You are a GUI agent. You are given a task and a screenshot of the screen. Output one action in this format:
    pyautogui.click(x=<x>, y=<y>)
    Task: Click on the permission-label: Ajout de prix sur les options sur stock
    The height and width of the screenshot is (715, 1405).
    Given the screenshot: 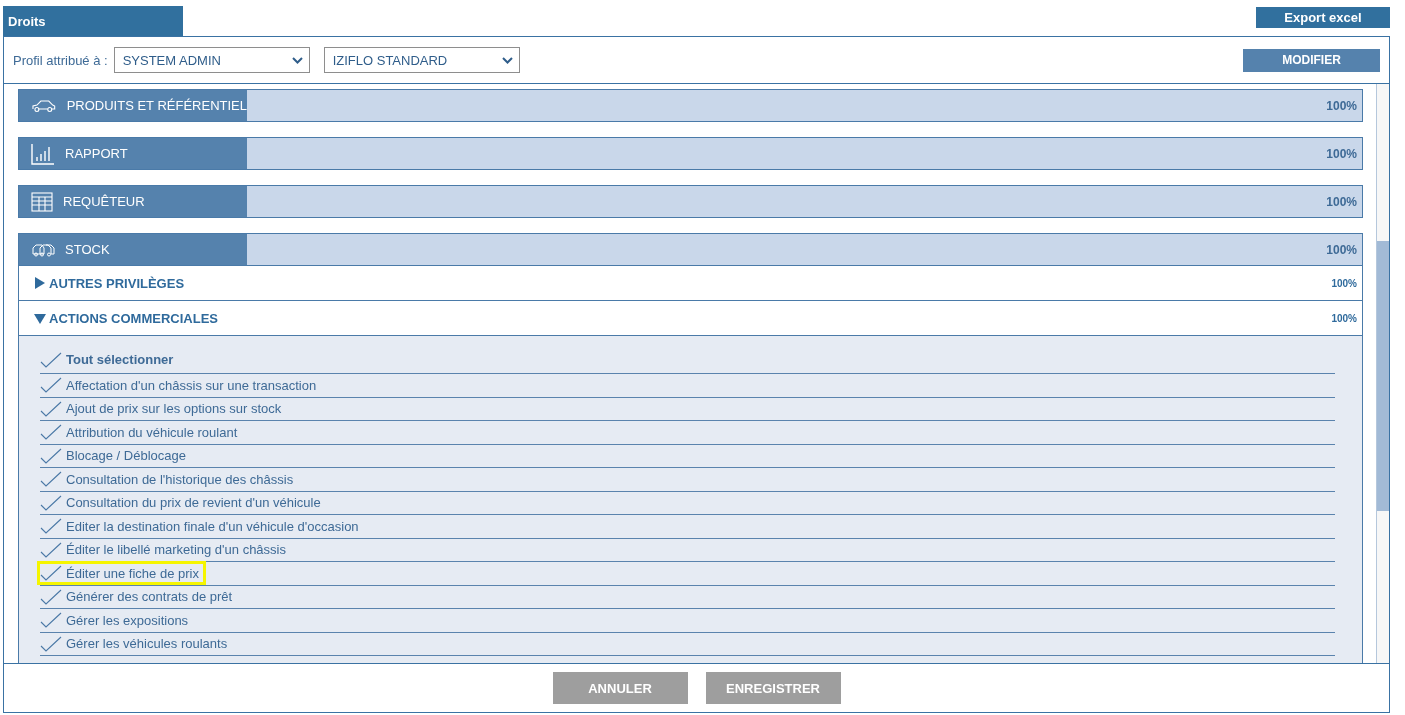 What is the action you would take?
    pyautogui.click(x=174, y=409)
    